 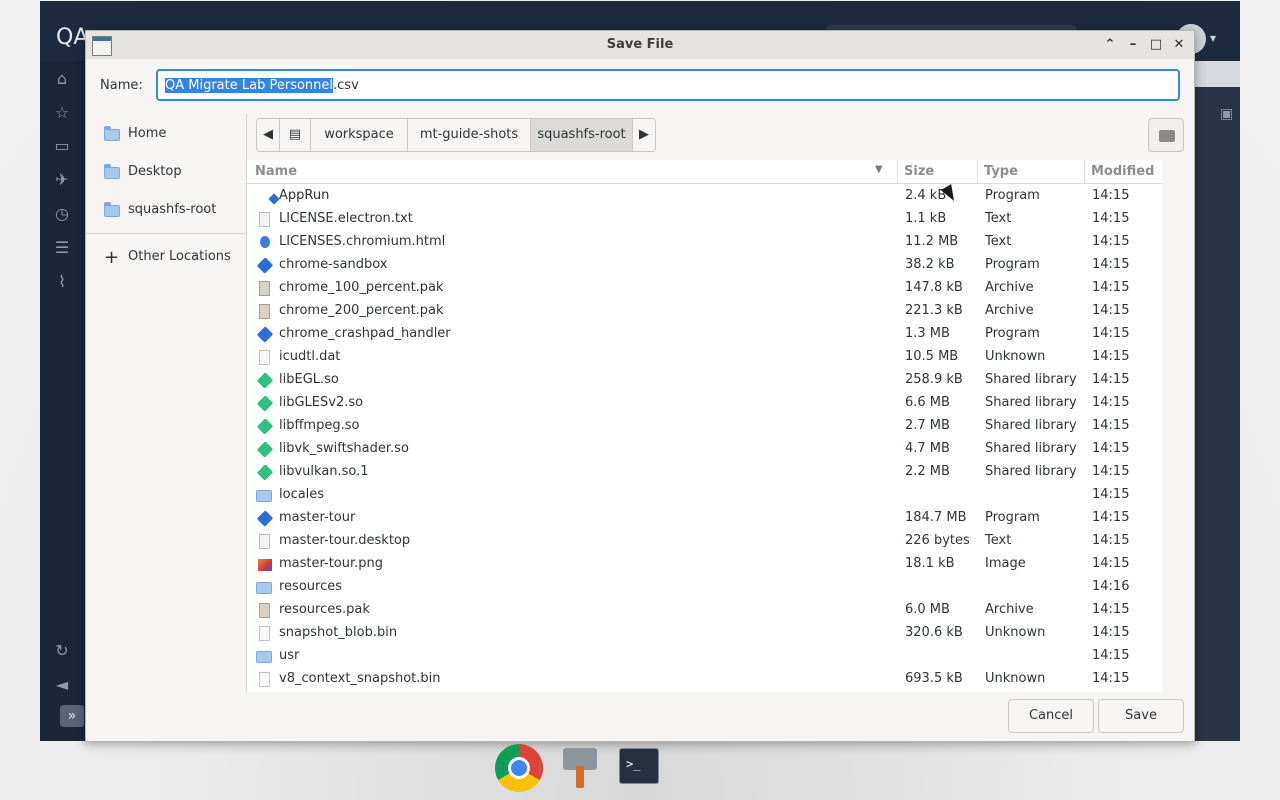 I want to click on dialog-title: Save File, so click(x=640, y=44).